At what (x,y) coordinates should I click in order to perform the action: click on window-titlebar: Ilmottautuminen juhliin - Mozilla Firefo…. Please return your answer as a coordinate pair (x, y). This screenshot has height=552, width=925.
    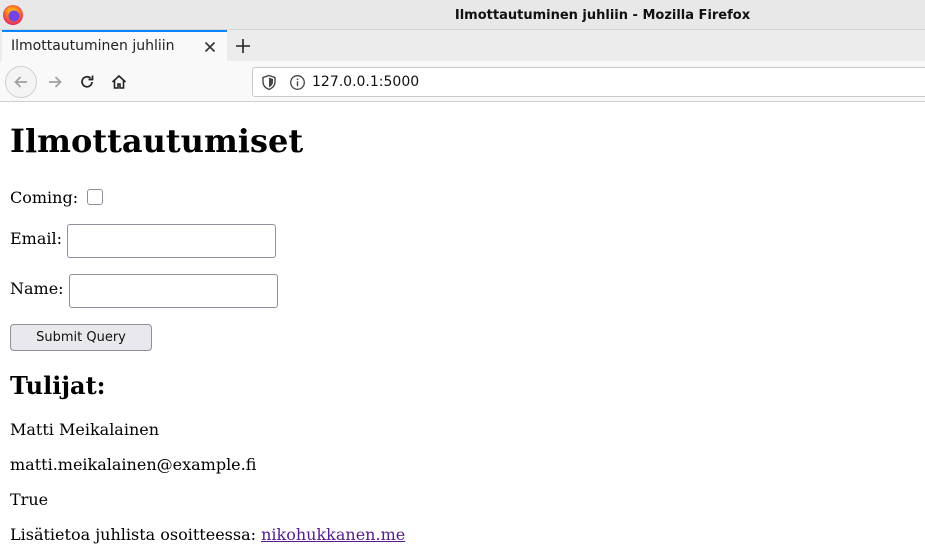
    Looking at the image, I should click on (462, 15).